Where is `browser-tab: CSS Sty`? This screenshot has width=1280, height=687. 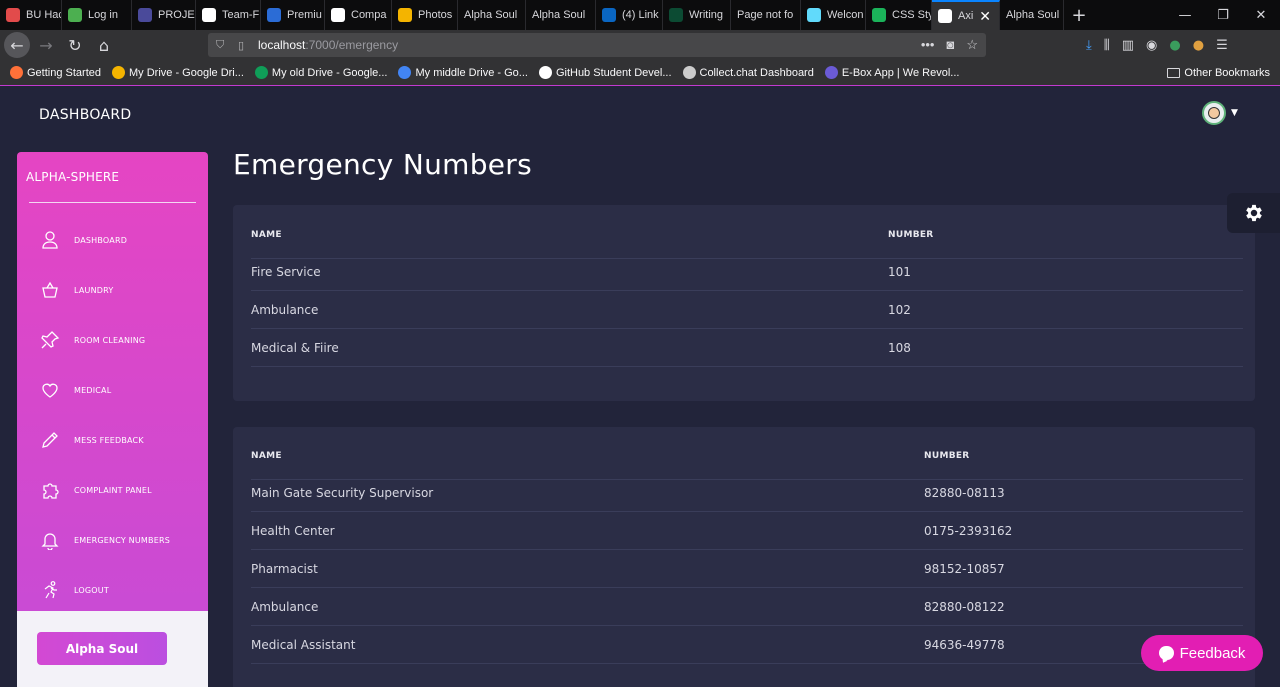
browser-tab: CSS Sty is located at coordinates (899, 15).